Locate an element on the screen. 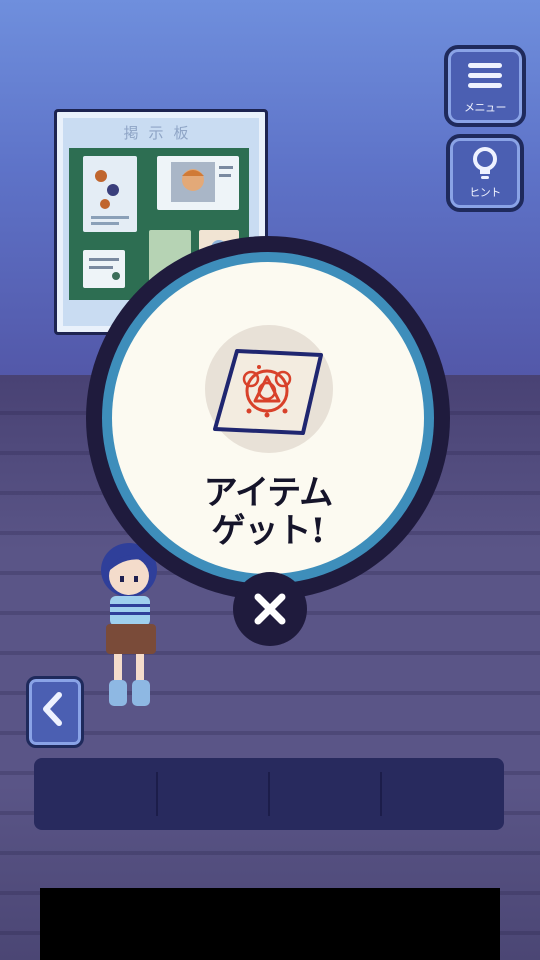  item-get-line1: アイテム is located at coordinates (268, 493).